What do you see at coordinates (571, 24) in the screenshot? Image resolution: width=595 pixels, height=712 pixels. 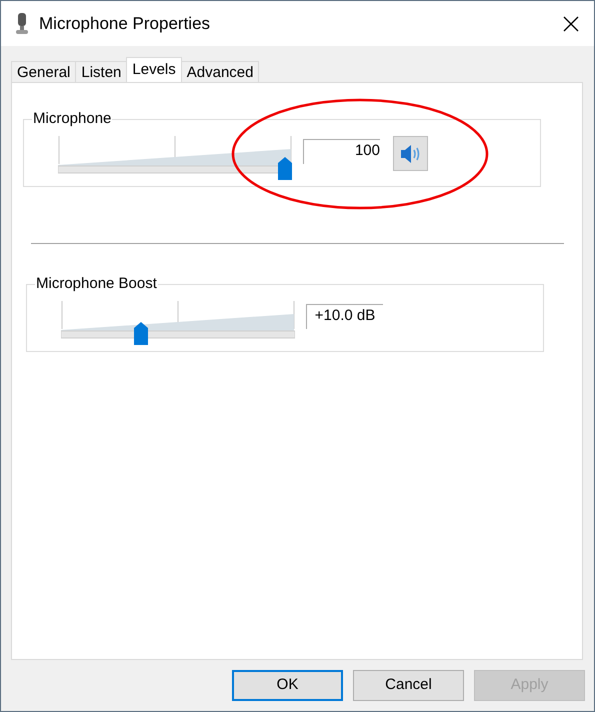 I see `close-icon` at bounding box center [571, 24].